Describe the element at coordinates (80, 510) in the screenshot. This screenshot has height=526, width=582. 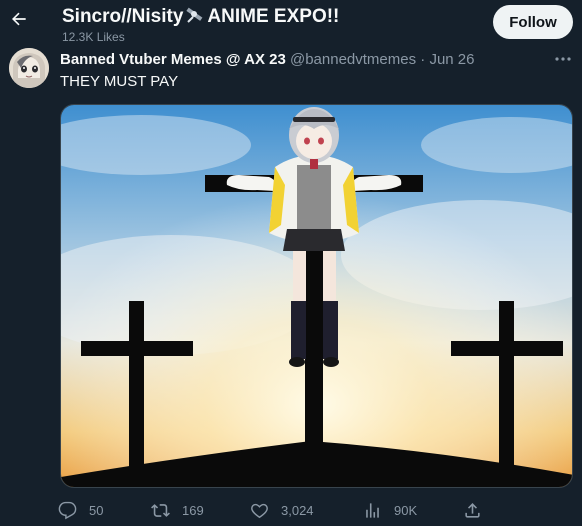
I see `reply-button: 50` at that location.